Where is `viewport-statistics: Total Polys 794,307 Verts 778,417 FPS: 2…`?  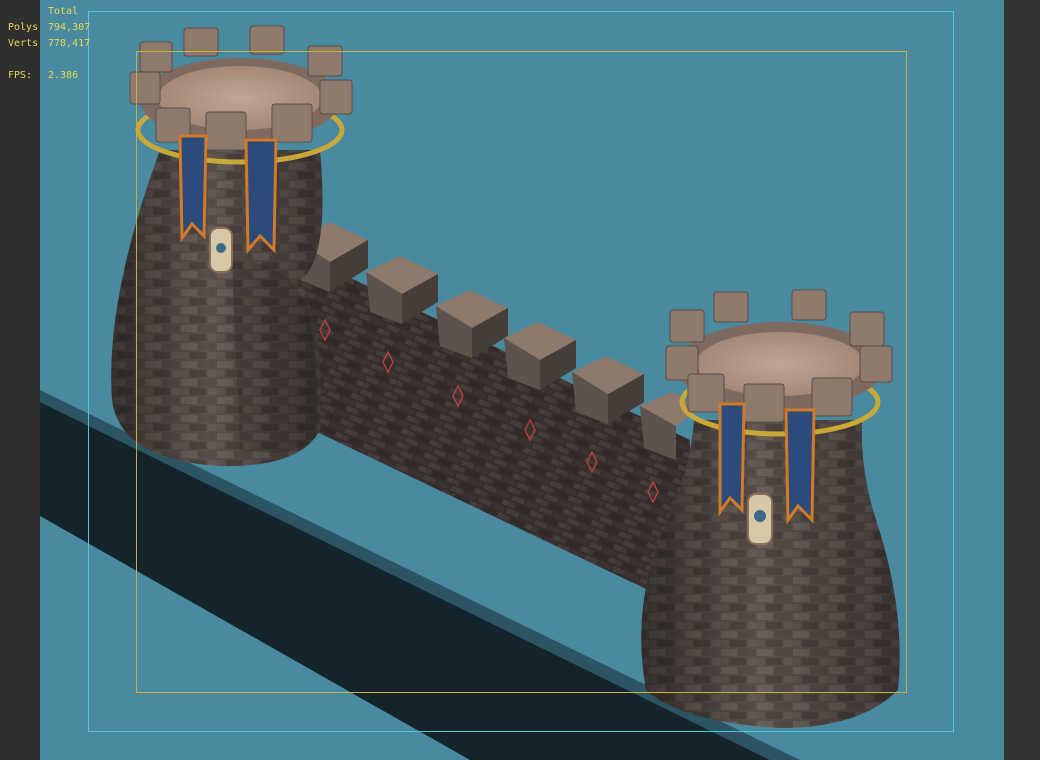
viewport-statistics: Total Polys 794,307 Verts 778,417 FPS: 2… is located at coordinates (49, 44).